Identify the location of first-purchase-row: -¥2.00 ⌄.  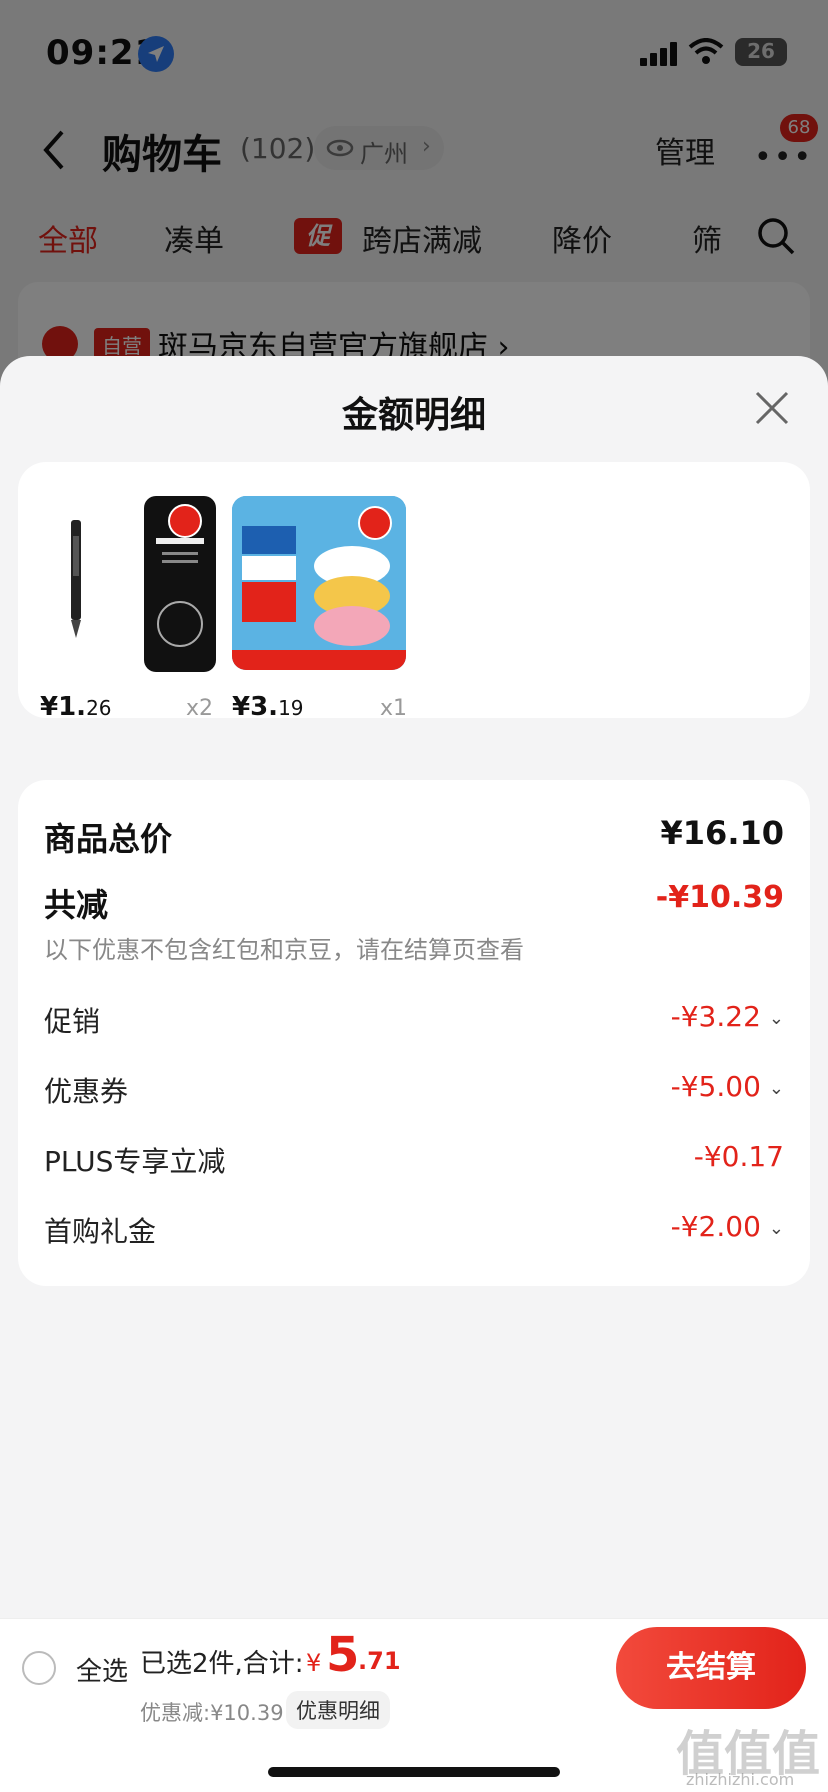
(727, 1226).